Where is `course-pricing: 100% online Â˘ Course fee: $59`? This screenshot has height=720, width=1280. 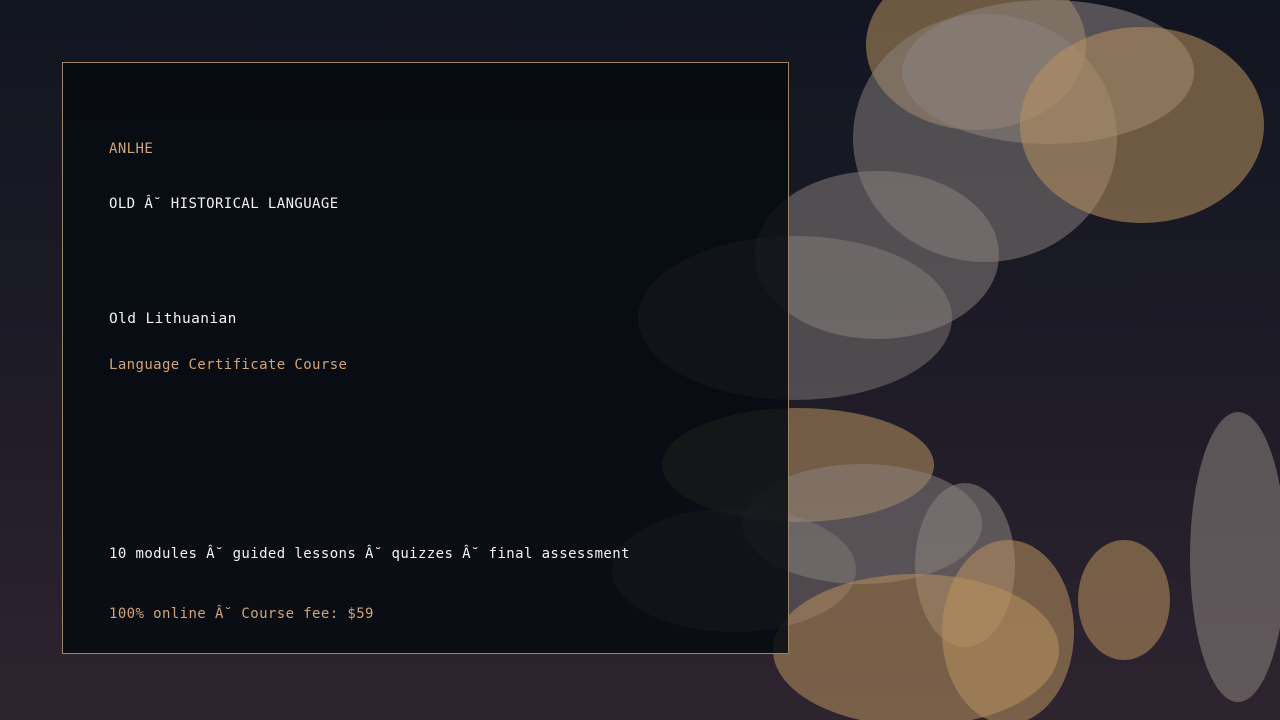
course-pricing: 100% online Â˘ Course fee: $59 is located at coordinates (241, 614).